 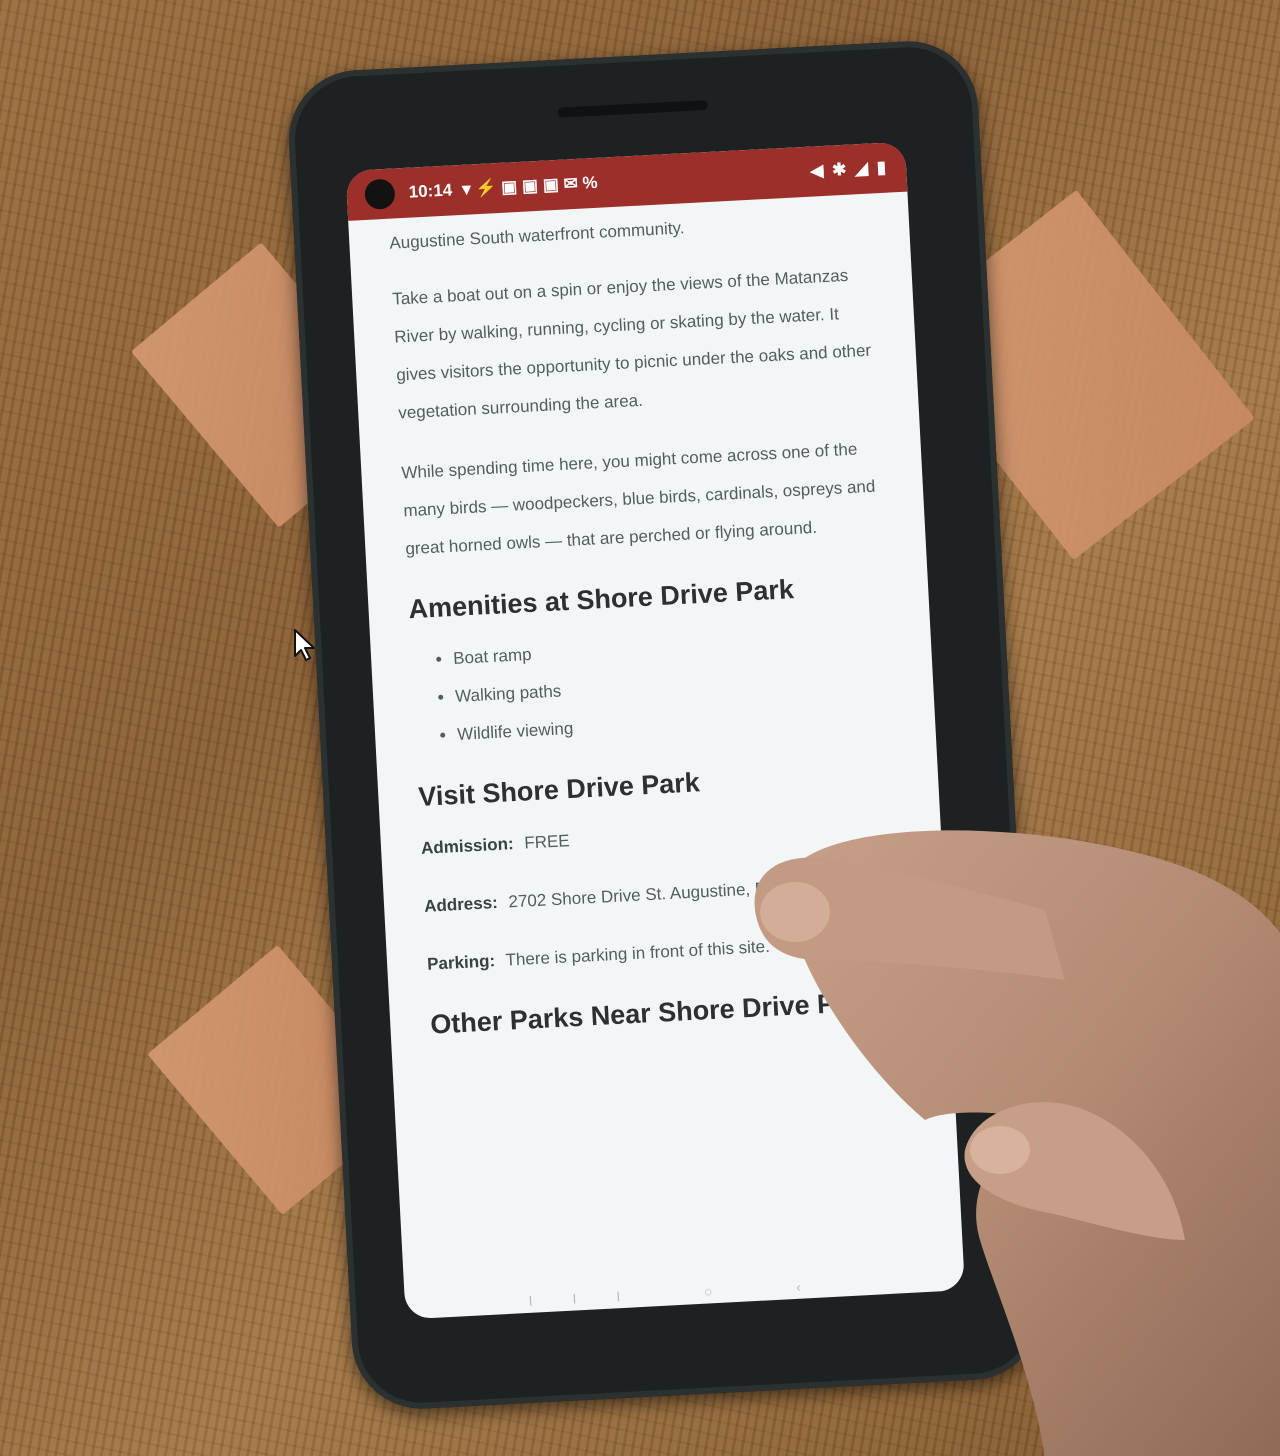 What do you see at coordinates (547, 842) in the screenshot?
I see `admission-value: FREE` at bounding box center [547, 842].